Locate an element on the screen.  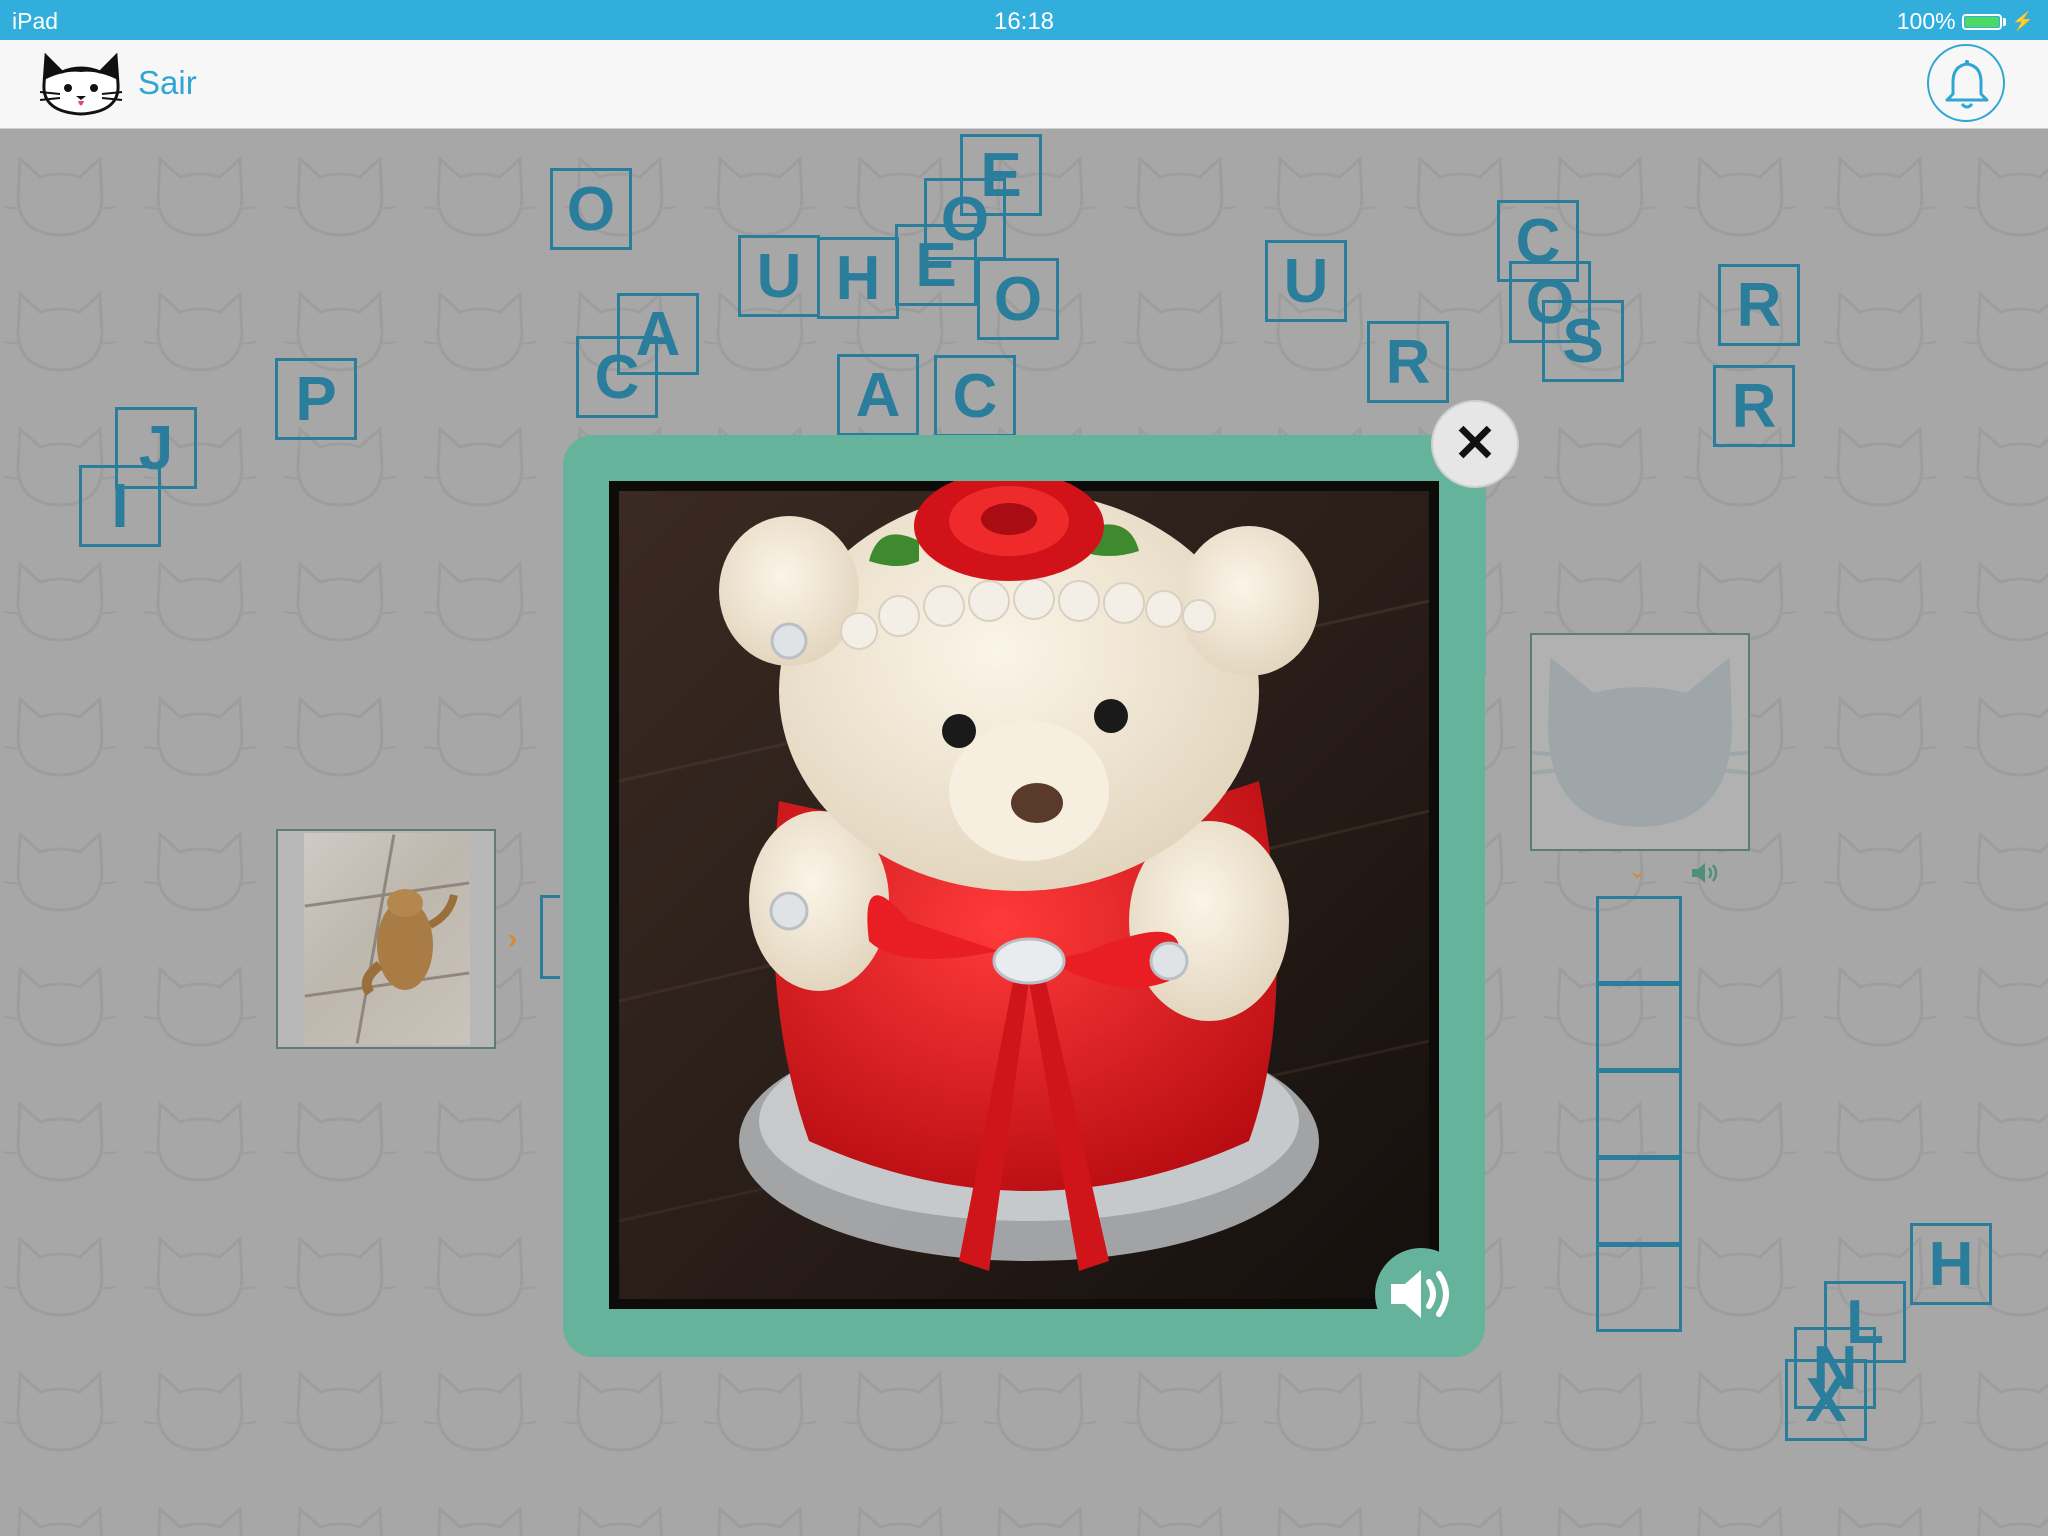
close-icon: ✕ is located at coordinates (1475, 444).